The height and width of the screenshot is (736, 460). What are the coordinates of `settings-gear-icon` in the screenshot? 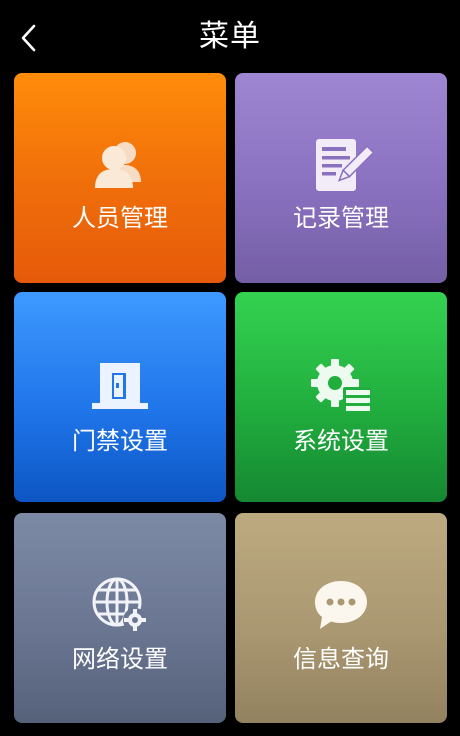 It's located at (341, 385).